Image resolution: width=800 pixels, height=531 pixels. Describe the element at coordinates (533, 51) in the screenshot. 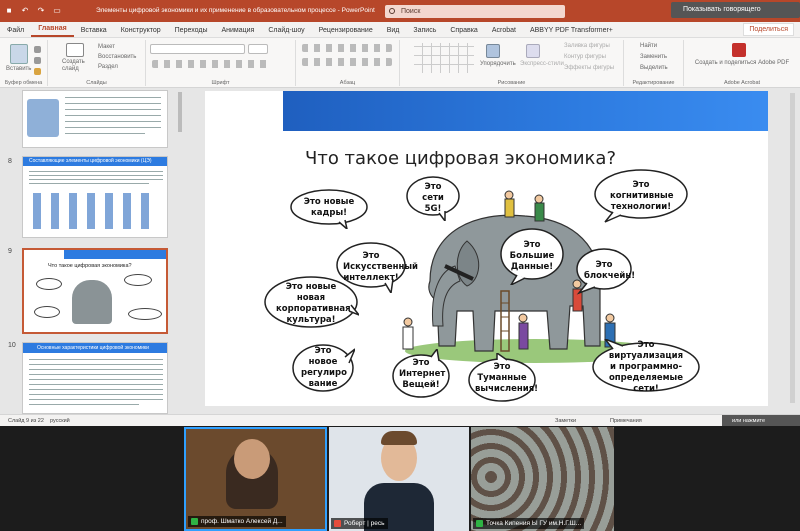

I see `quick-styles-icon` at that location.